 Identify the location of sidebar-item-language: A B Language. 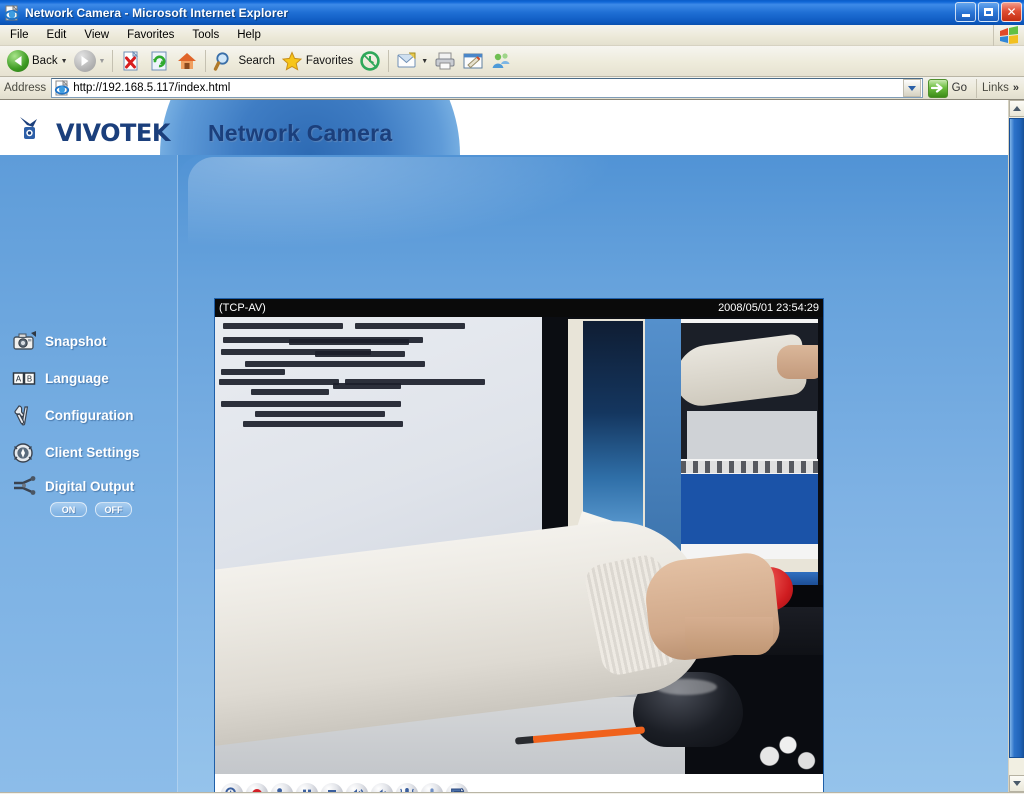
(95, 378).